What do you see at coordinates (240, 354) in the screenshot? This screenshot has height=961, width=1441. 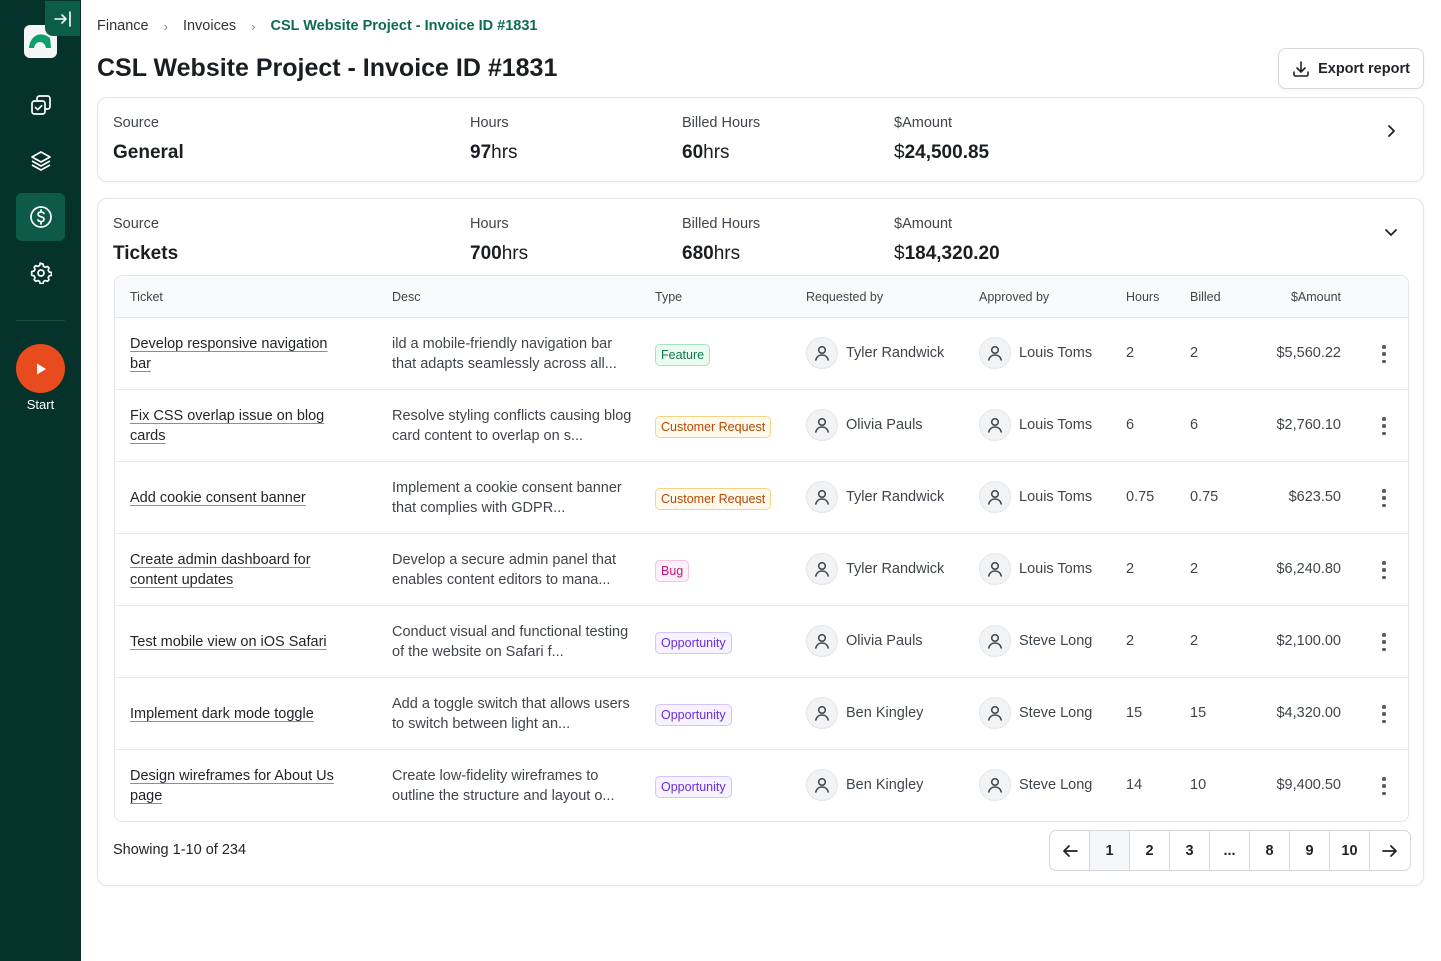 I see `ticket-link: Develop responsive navigation bar` at bounding box center [240, 354].